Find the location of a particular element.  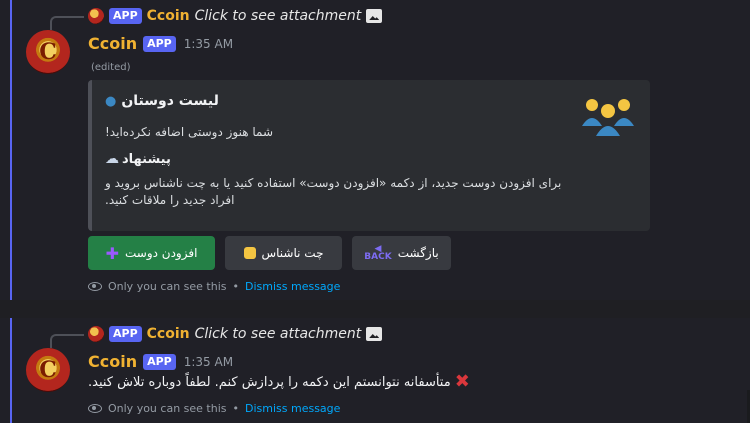

embed-description: شما هنوز دوستی اضافه نکرده‌اید! is located at coordinates (189, 132).